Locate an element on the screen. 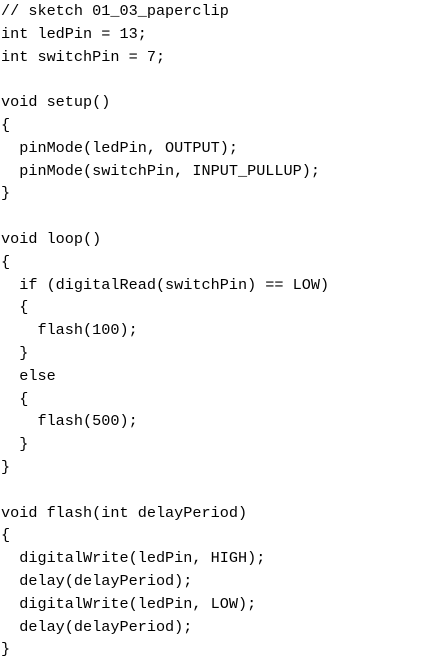 This screenshot has height=661, width=427. code-line-pinmode-switch: pinMode(switchPin, INPUT_PULLUP); is located at coordinates (160, 170).